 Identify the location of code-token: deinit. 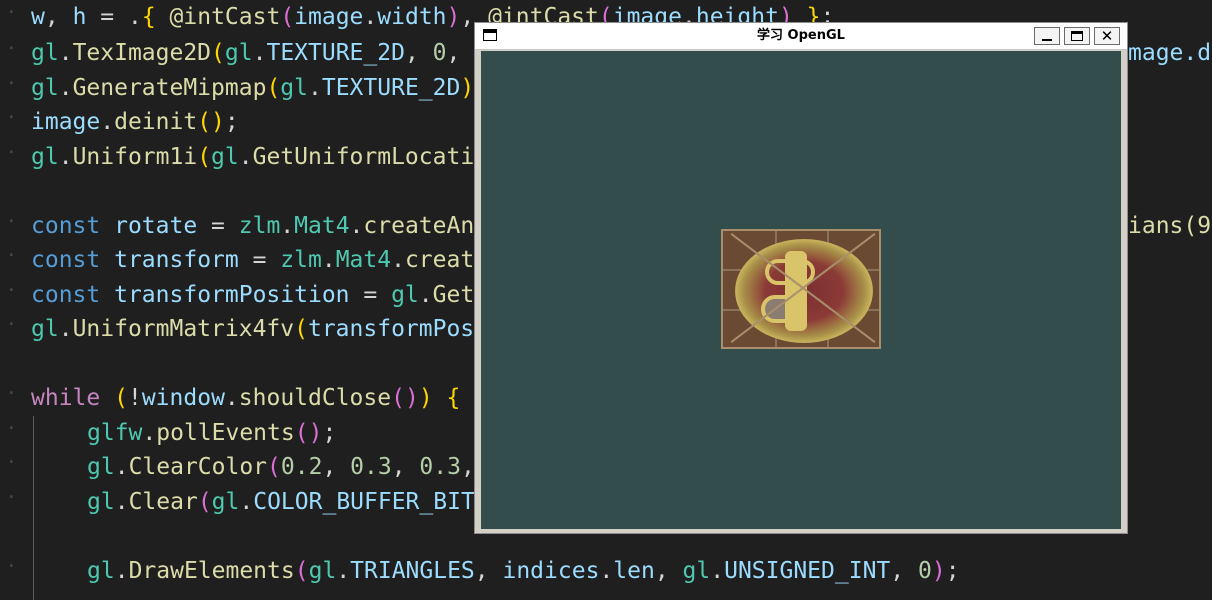
(156, 122).